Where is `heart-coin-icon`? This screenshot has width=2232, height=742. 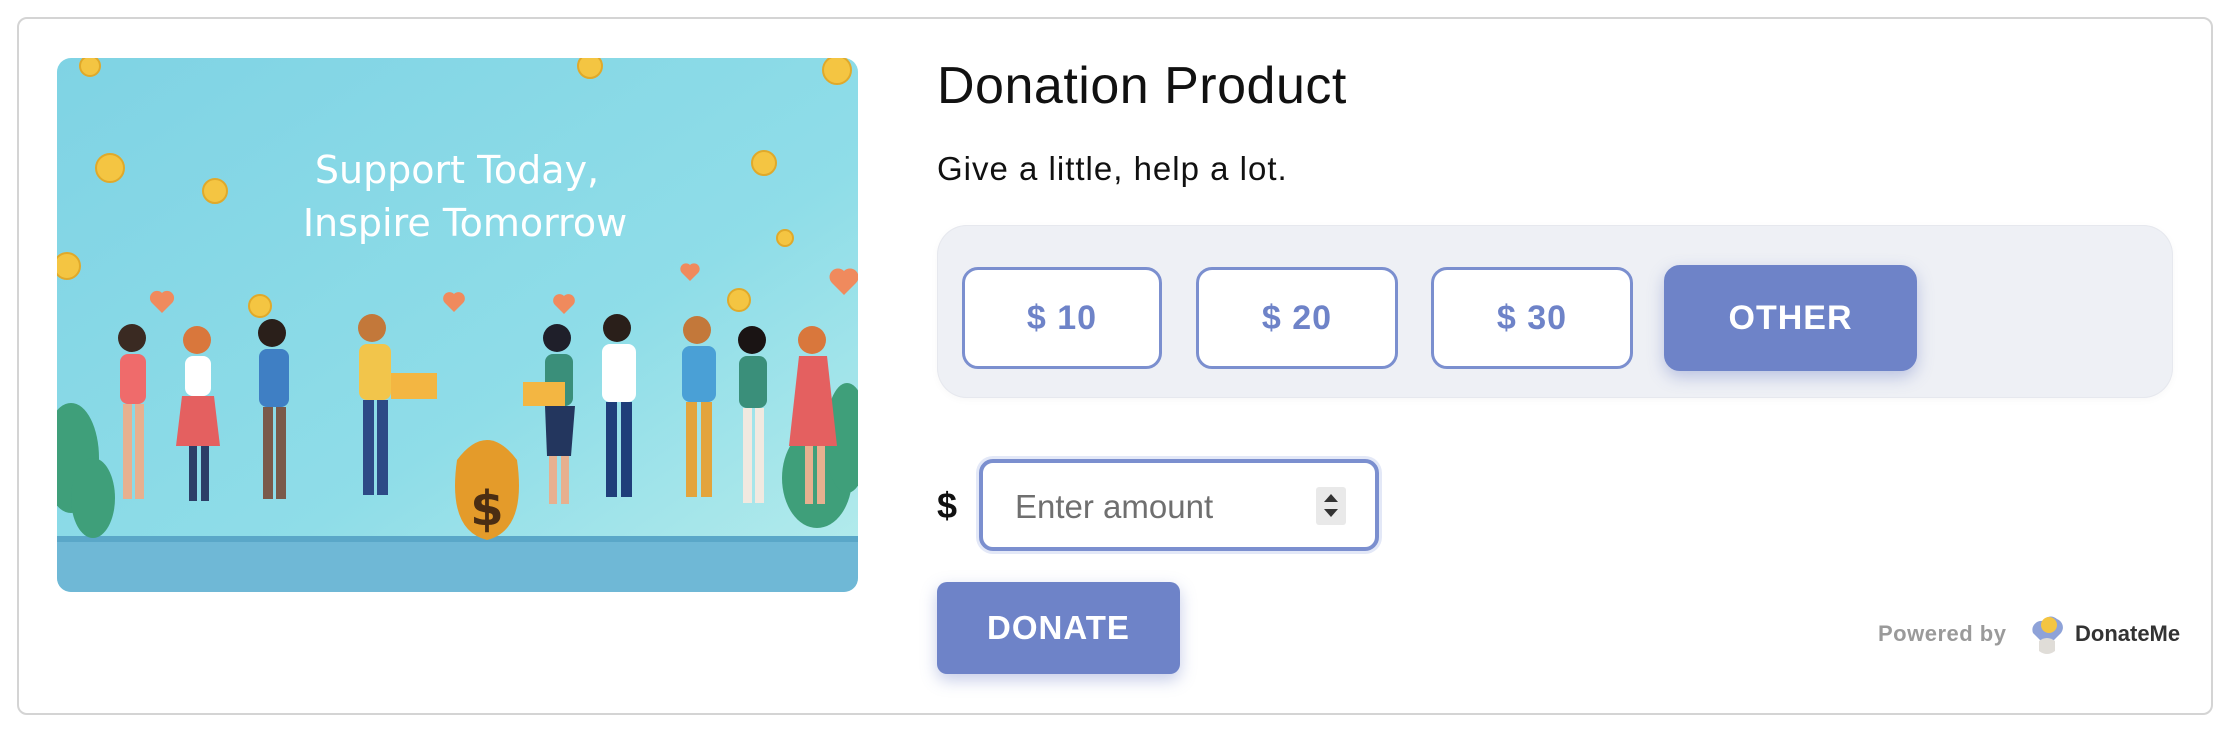 heart-coin-icon is located at coordinates (2047, 635).